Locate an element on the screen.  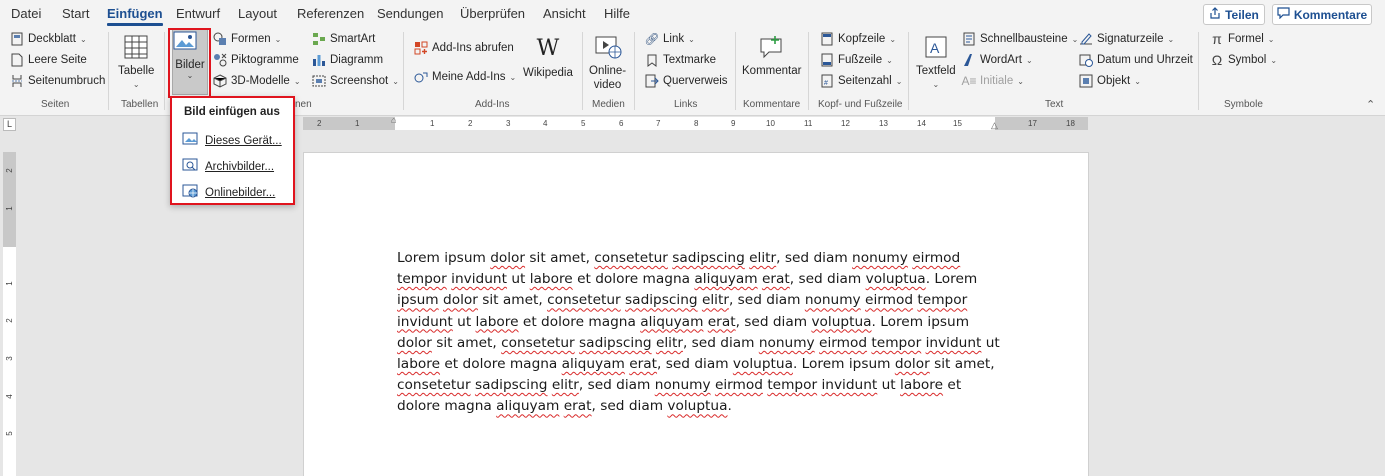
3d-modelle-button: 3D-Modelle ⌄ is located at coordinates (257, 81).